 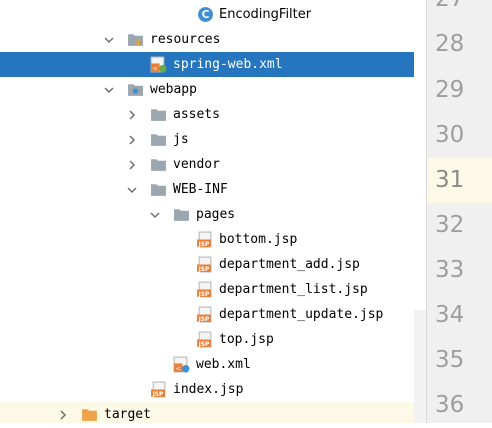 I want to click on tree-row-department-list-jsp: JSP department_list.jsp, so click(x=213, y=289).